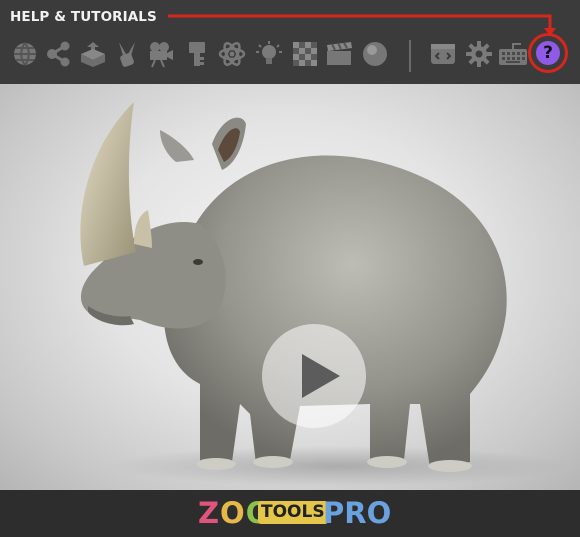  I want to click on play-button, so click(314, 376).